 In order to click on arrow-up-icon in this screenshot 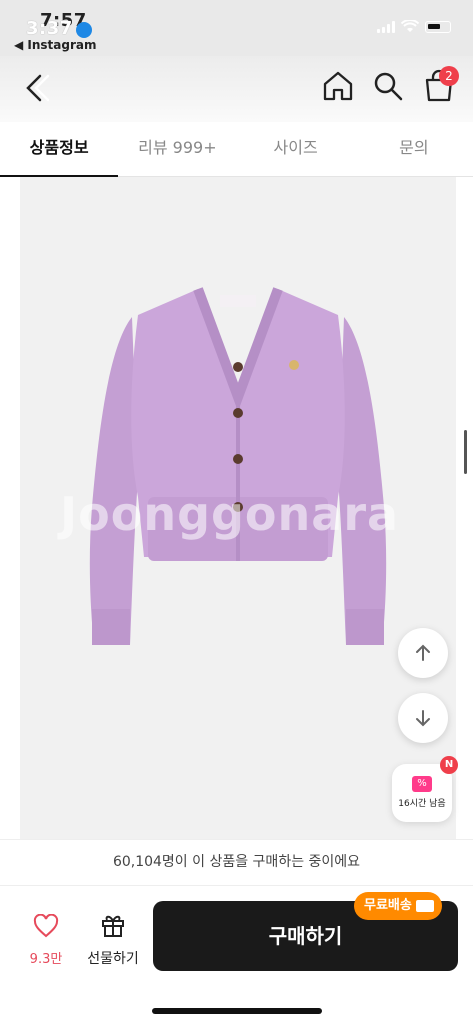, I will do `click(423, 652)`.